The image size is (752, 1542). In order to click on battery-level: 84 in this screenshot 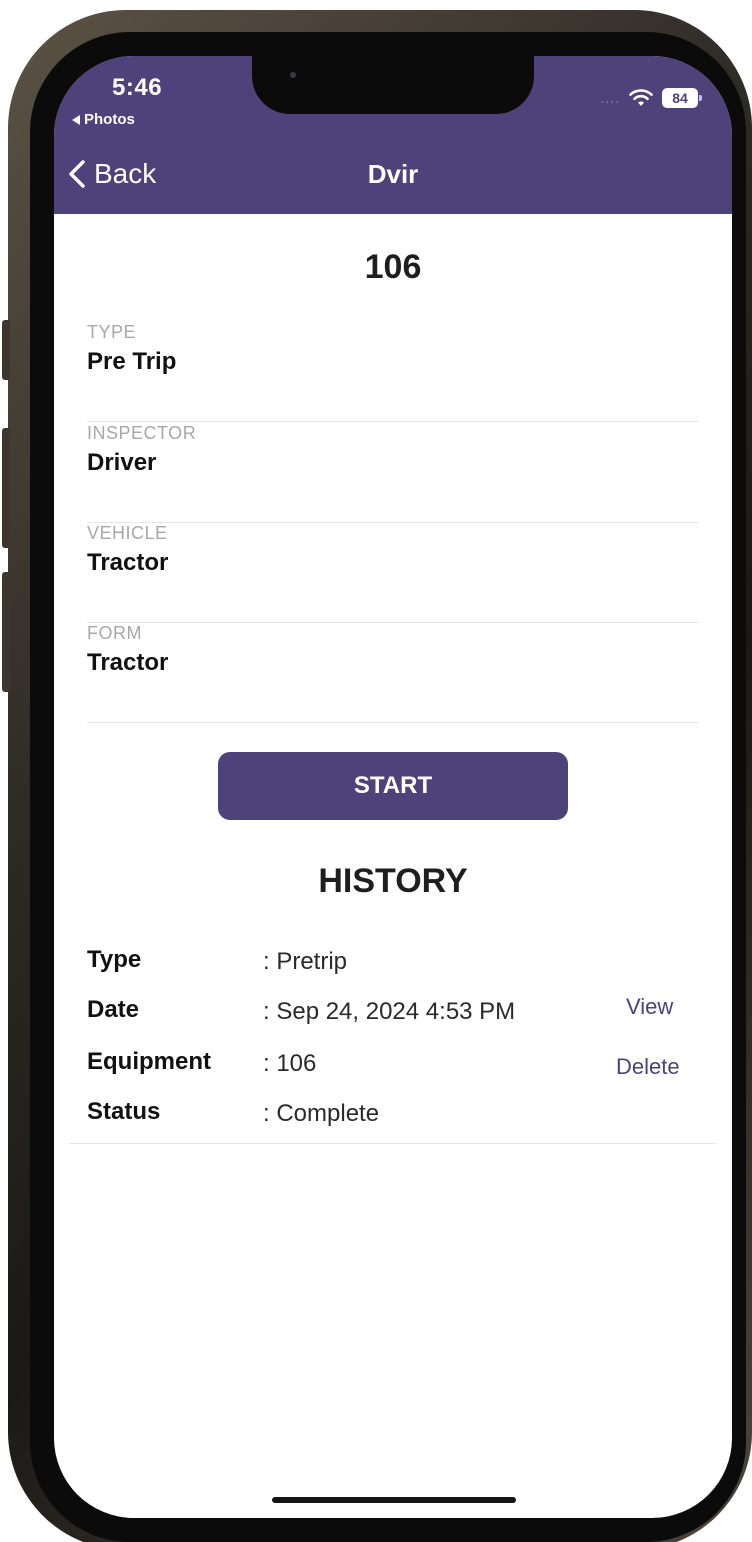, I will do `click(680, 98)`.